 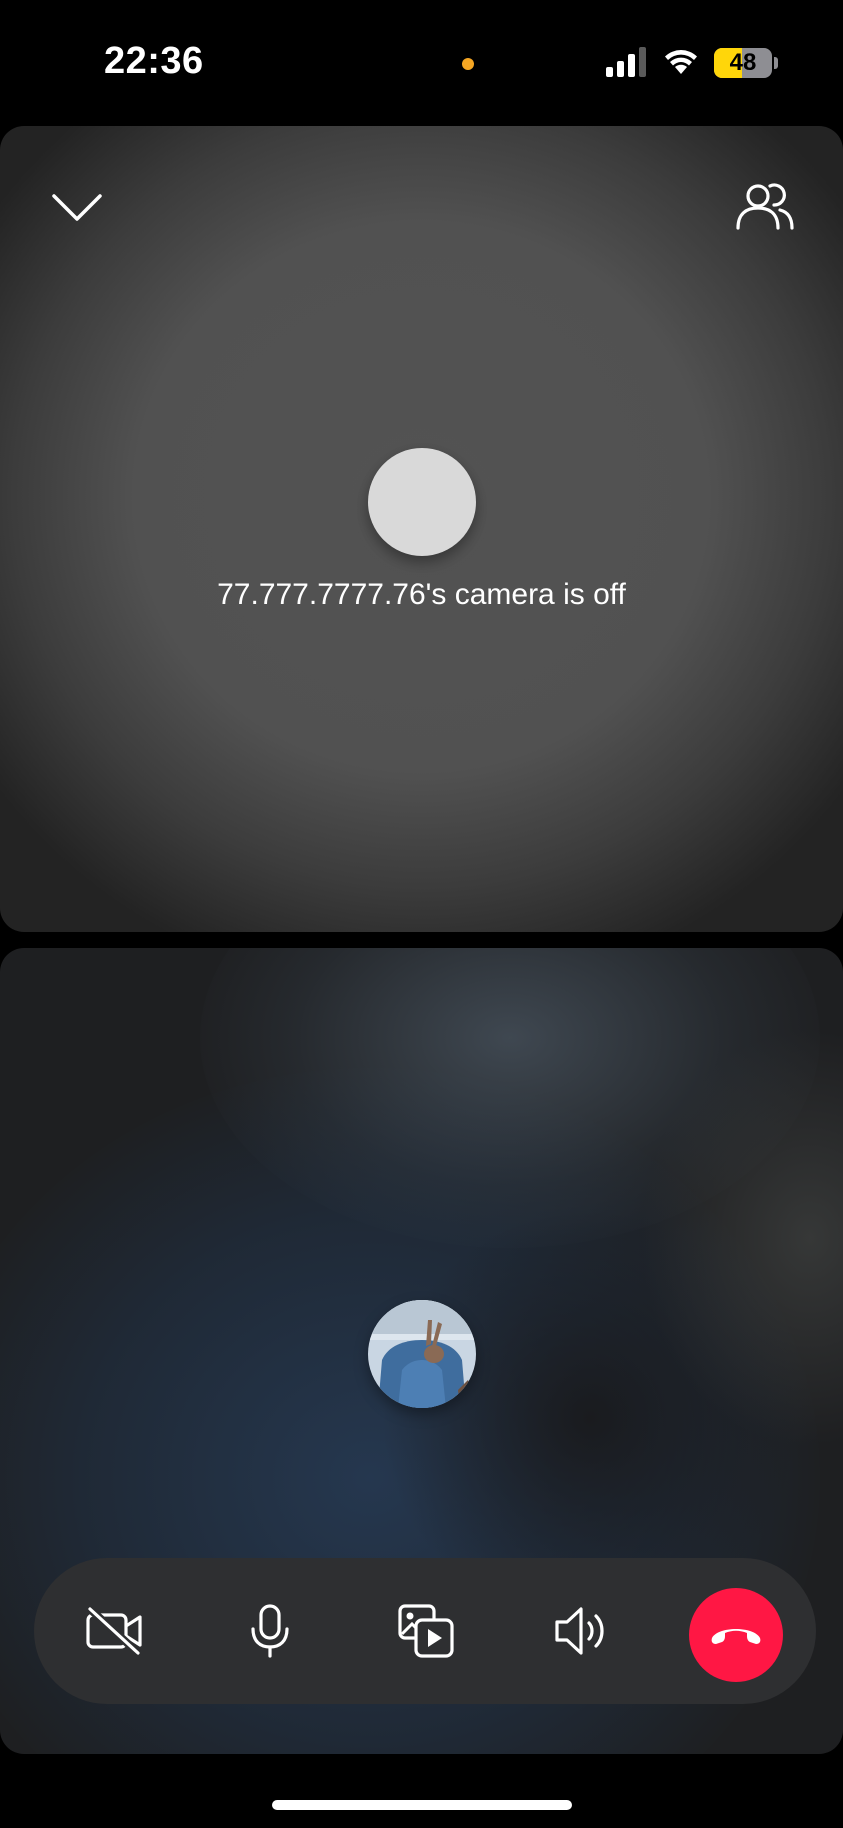 What do you see at coordinates (77, 207) in the screenshot?
I see `chevron-down-icon` at bounding box center [77, 207].